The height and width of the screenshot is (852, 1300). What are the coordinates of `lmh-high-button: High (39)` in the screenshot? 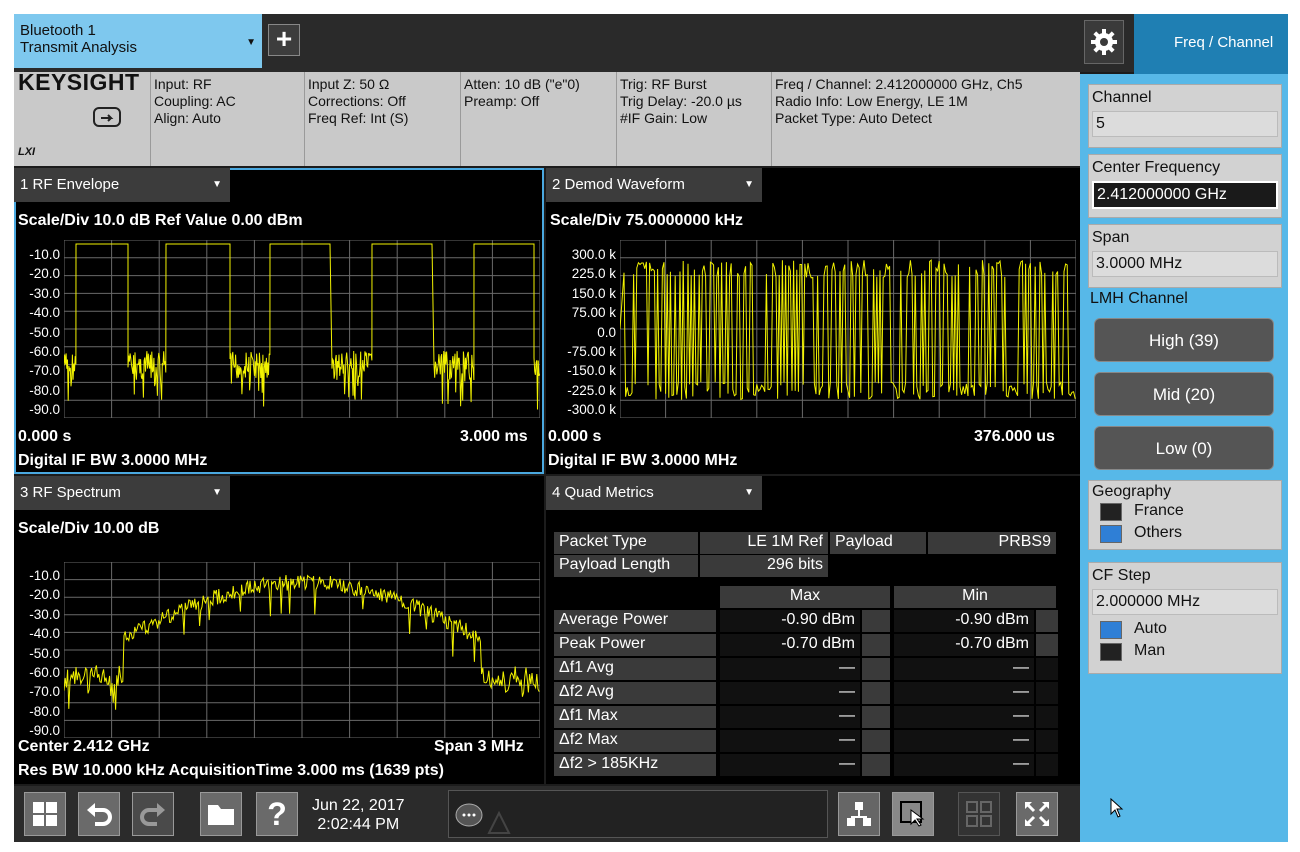 It's located at (1184, 340).